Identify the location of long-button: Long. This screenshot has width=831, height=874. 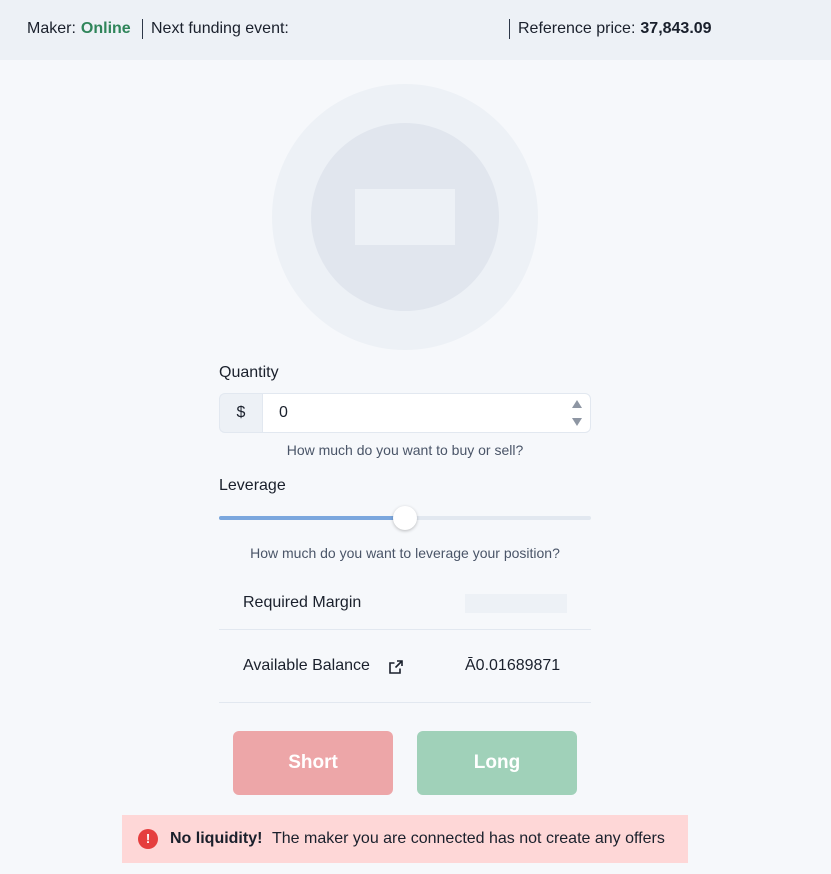
(497, 763).